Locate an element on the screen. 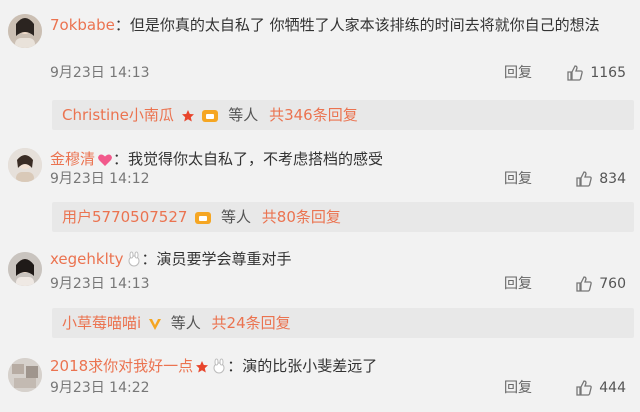 Image resolution: width=640 pixels, height=412 pixels. comment-time: 9月23日 14:22 is located at coordinates (100, 388).